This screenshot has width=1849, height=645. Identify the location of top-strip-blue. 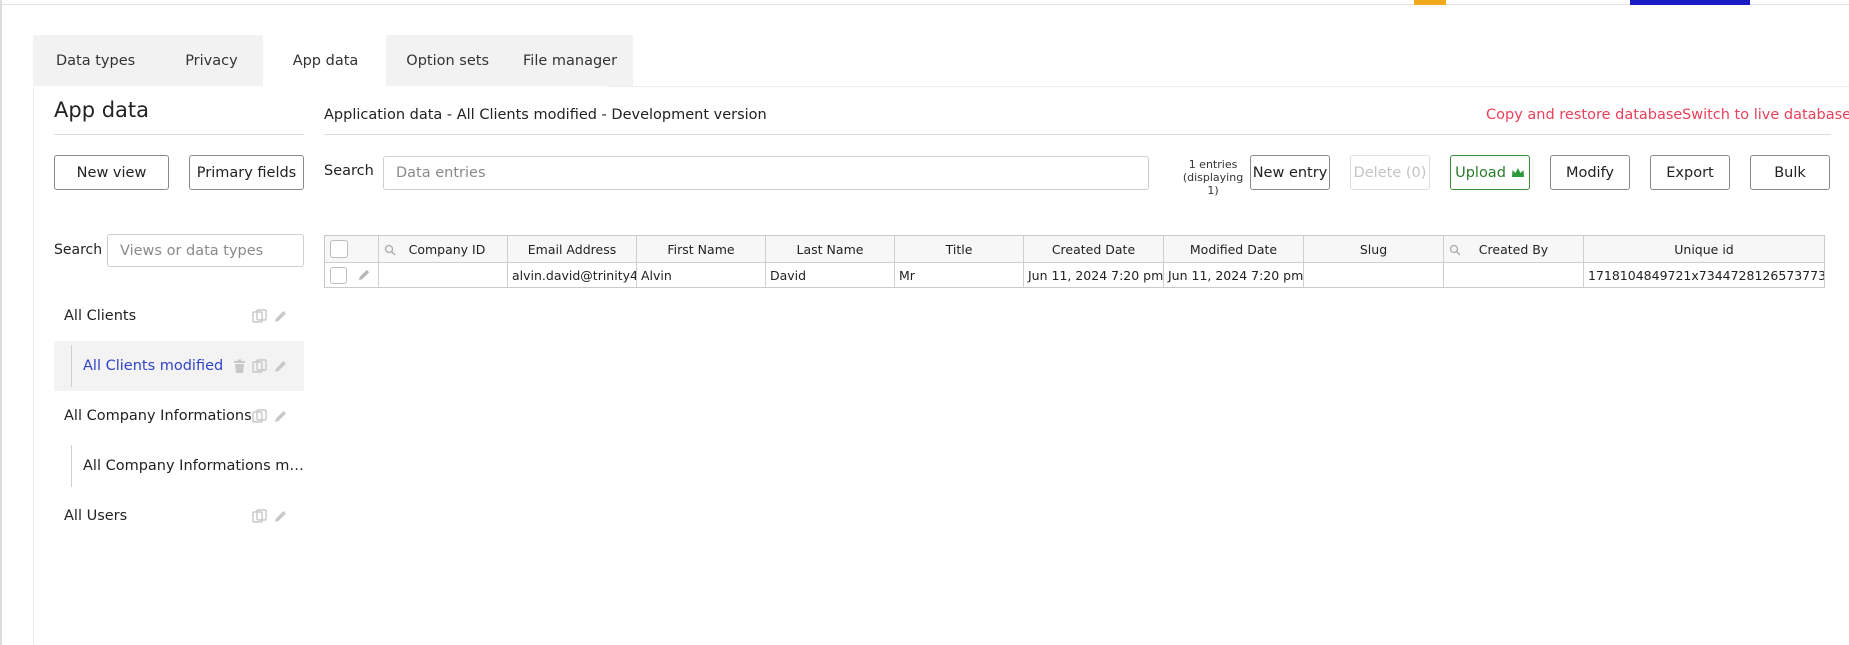
(1690, 2).